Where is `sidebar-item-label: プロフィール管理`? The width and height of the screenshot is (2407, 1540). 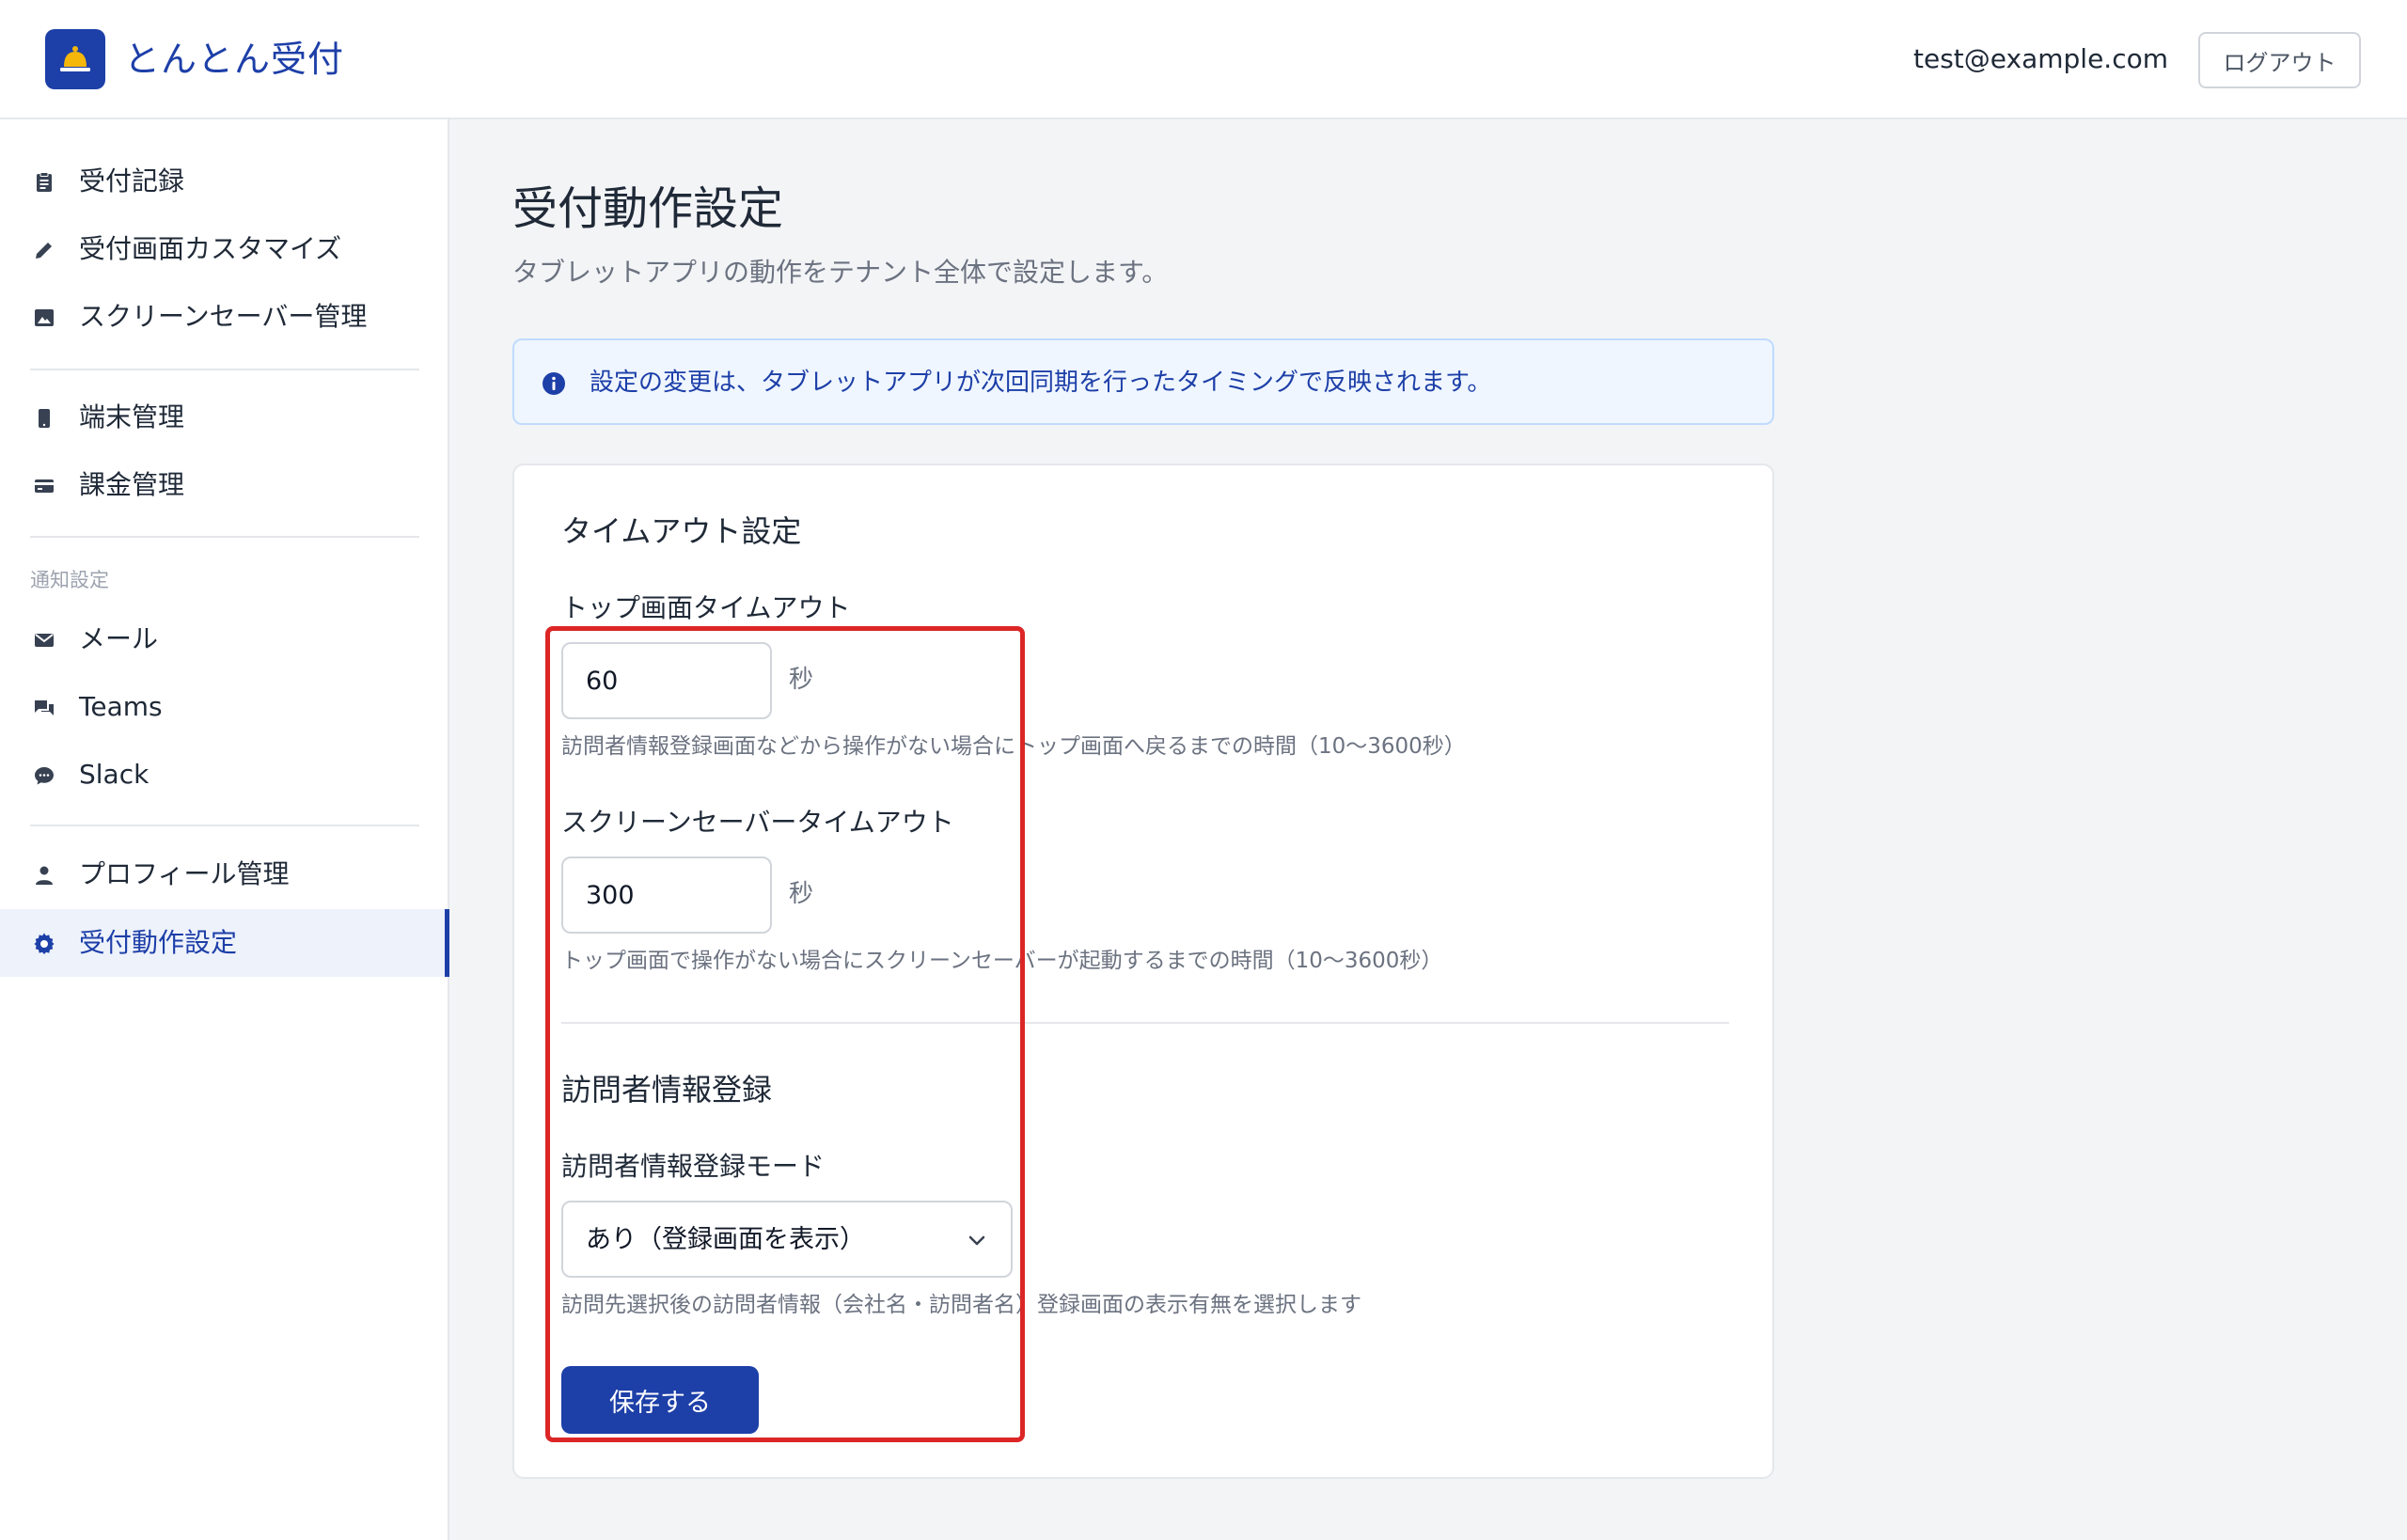 sidebar-item-label: プロフィール管理 is located at coordinates (184, 873).